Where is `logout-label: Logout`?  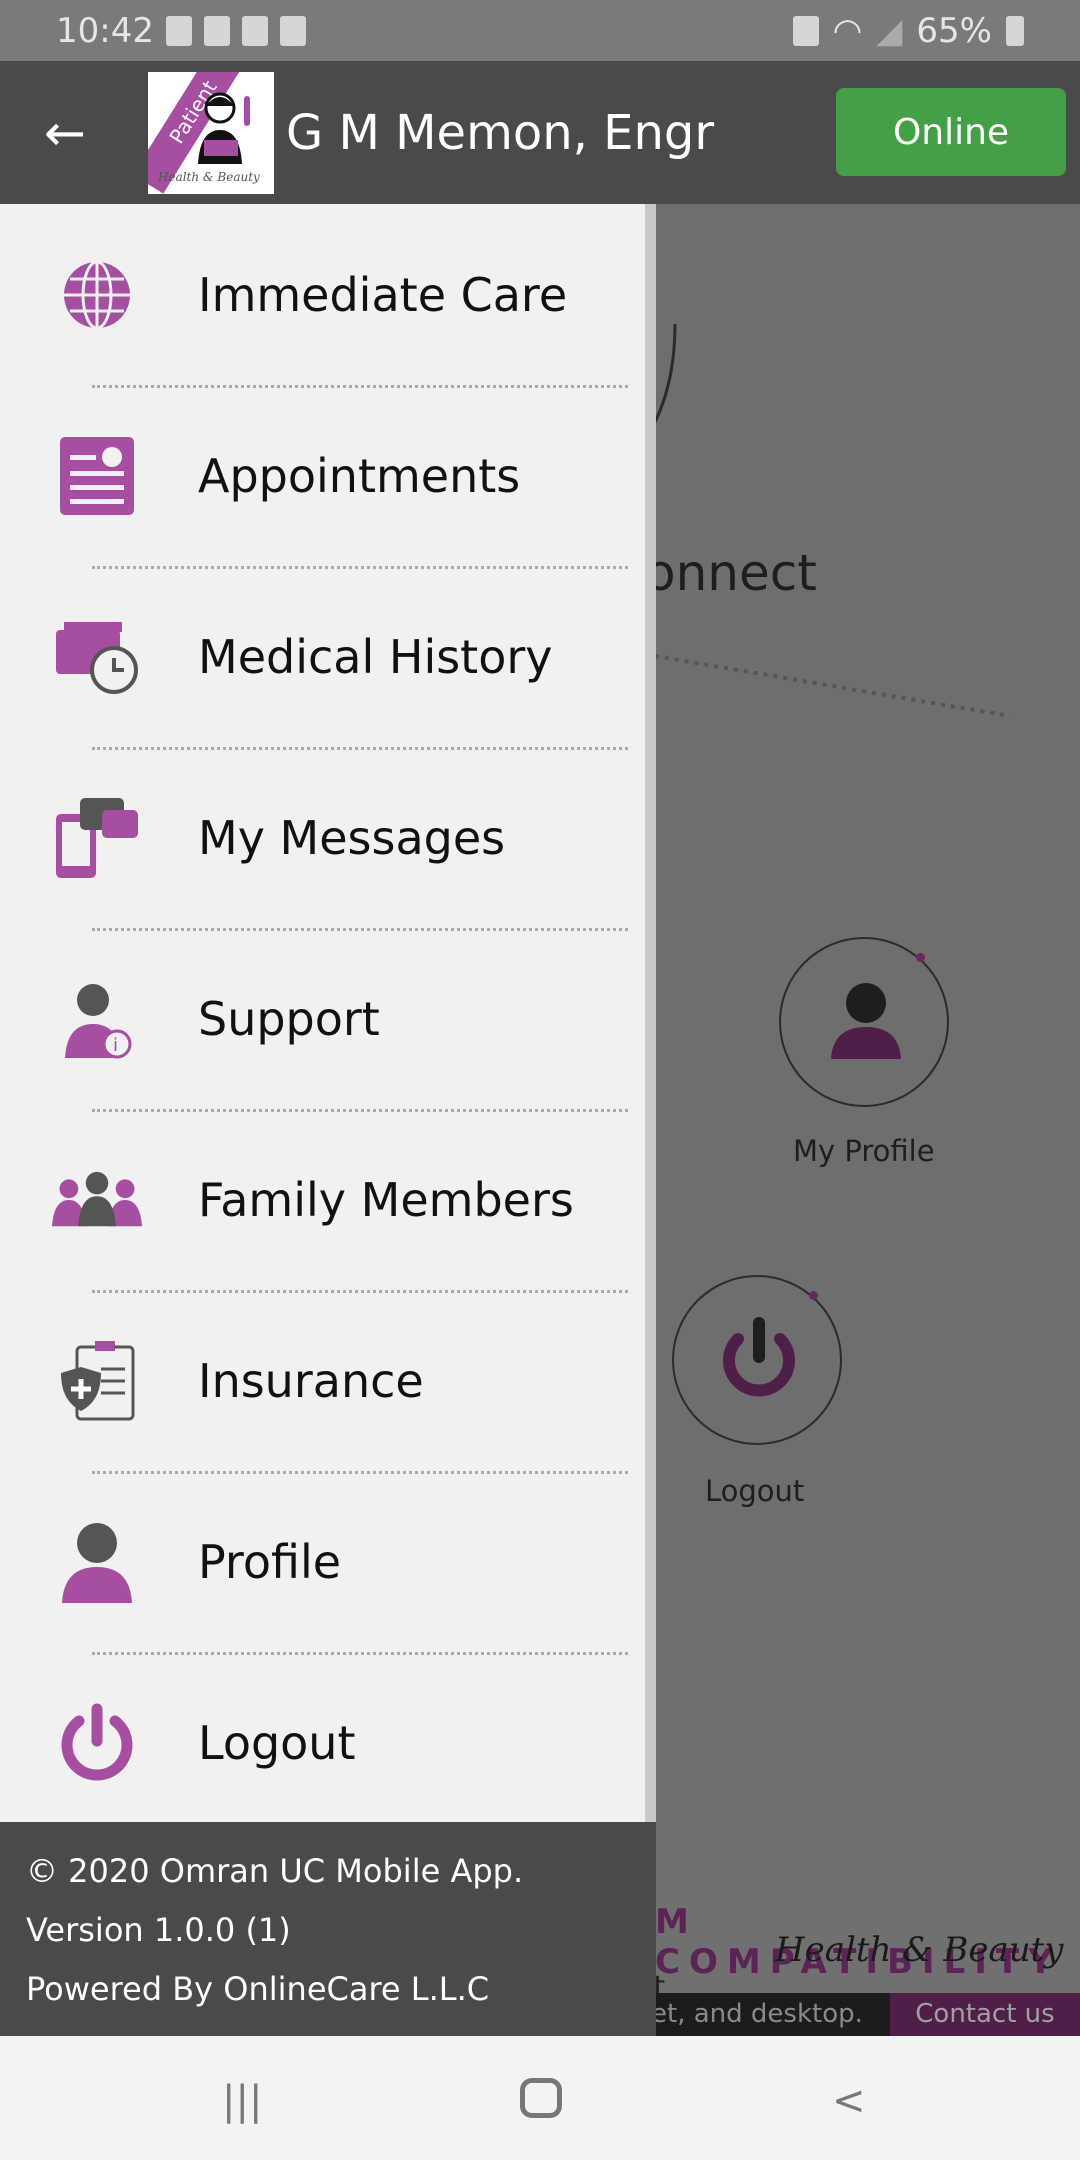
logout-label: Logout is located at coordinates (755, 1491).